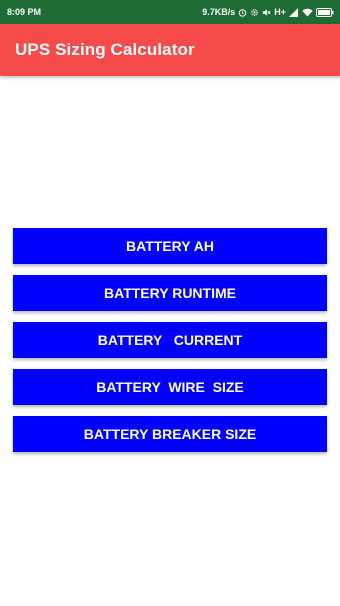 The image size is (340, 606). I want to click on signal-icon, so click(294, 12).